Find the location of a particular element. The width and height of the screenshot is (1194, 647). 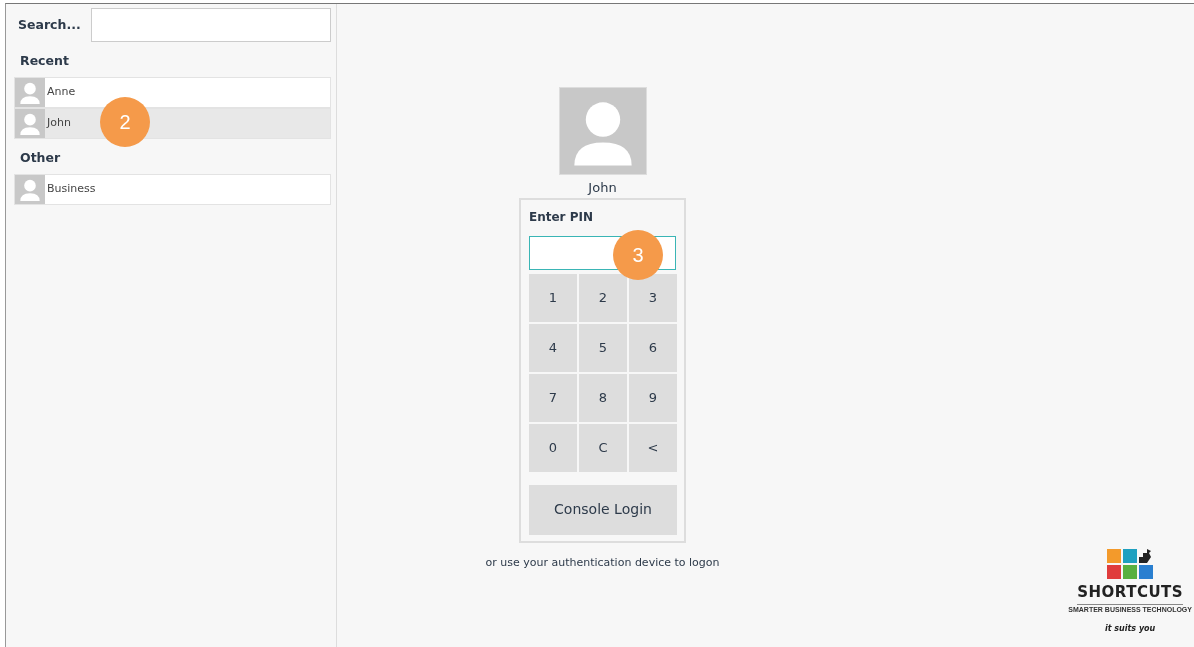

hint-text: or use your authentication device to logon is located at coordinates (602, 562).